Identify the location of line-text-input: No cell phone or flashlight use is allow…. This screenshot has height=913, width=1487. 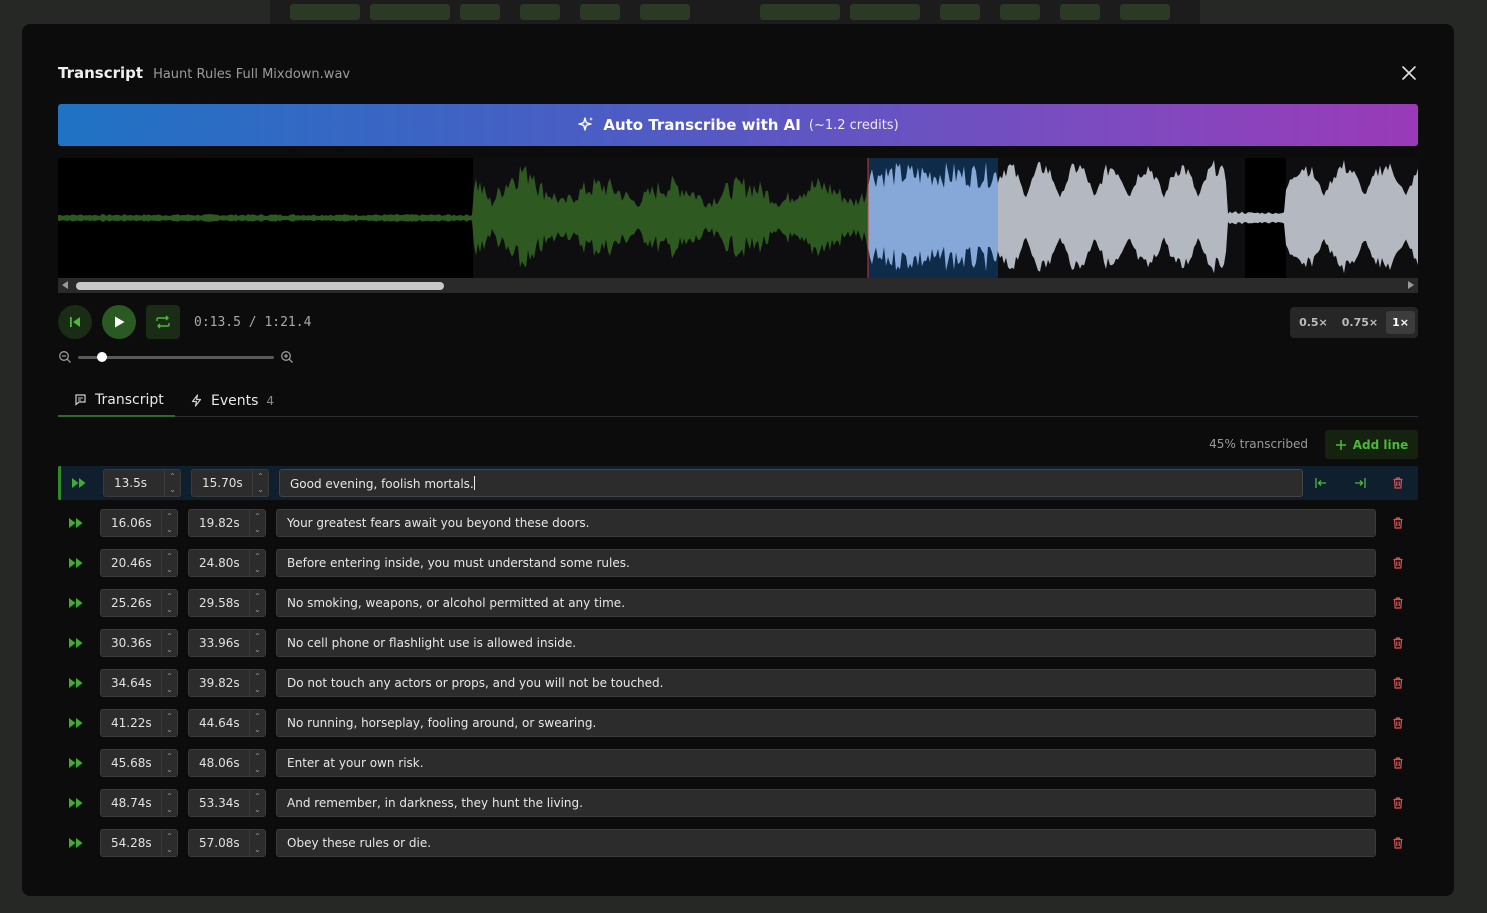
(826, 643).